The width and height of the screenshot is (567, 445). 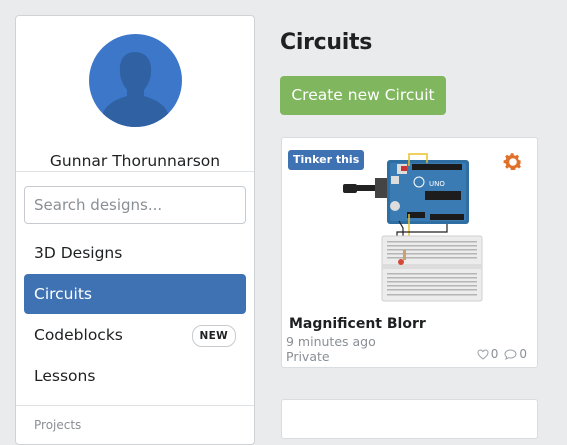 I want to click on comment-count: 0, so click(x=523, y=354).